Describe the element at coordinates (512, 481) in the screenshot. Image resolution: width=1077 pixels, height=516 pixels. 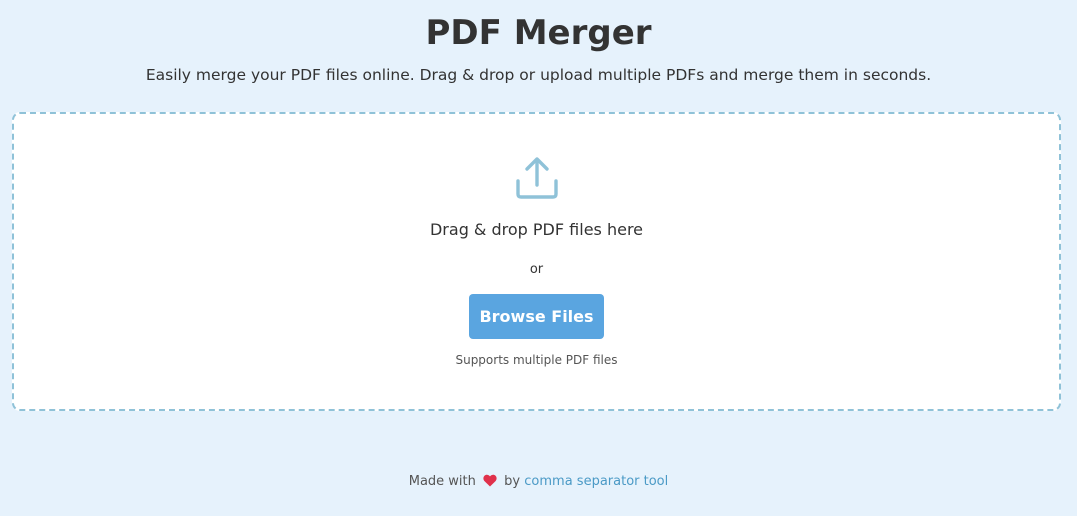
I see `footer-by: by` at that location.